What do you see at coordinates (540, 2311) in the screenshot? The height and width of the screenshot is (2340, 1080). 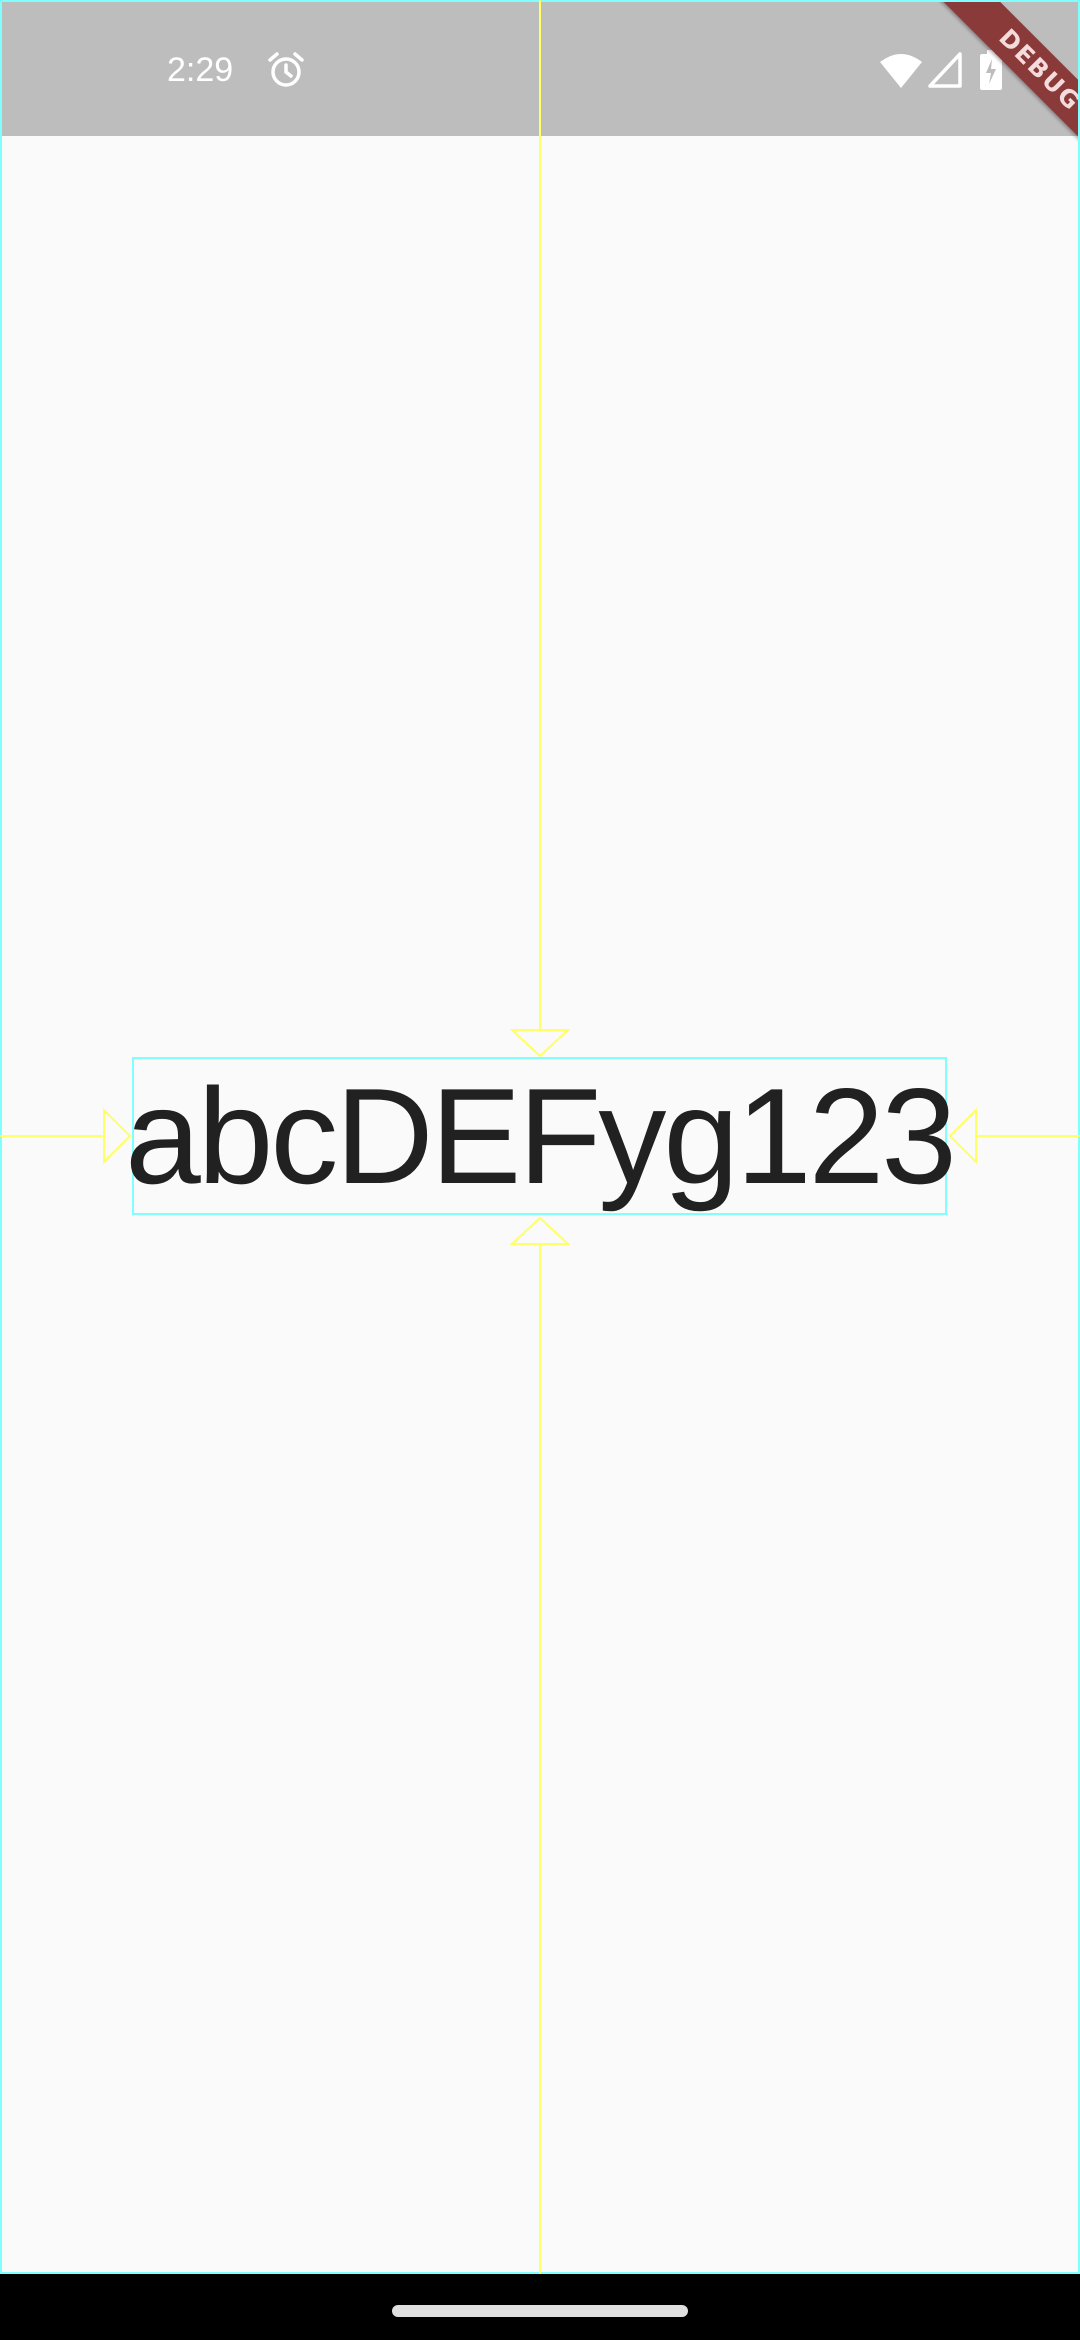 I see `home-handle` at bounding box center [540, 2311].